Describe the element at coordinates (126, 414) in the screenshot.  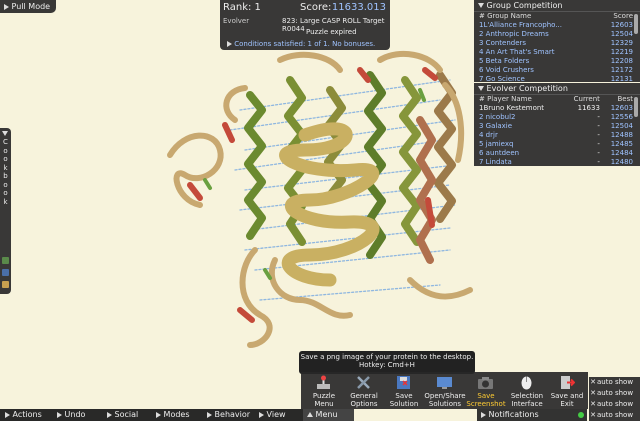
I see `menu-label: Social` at that location.